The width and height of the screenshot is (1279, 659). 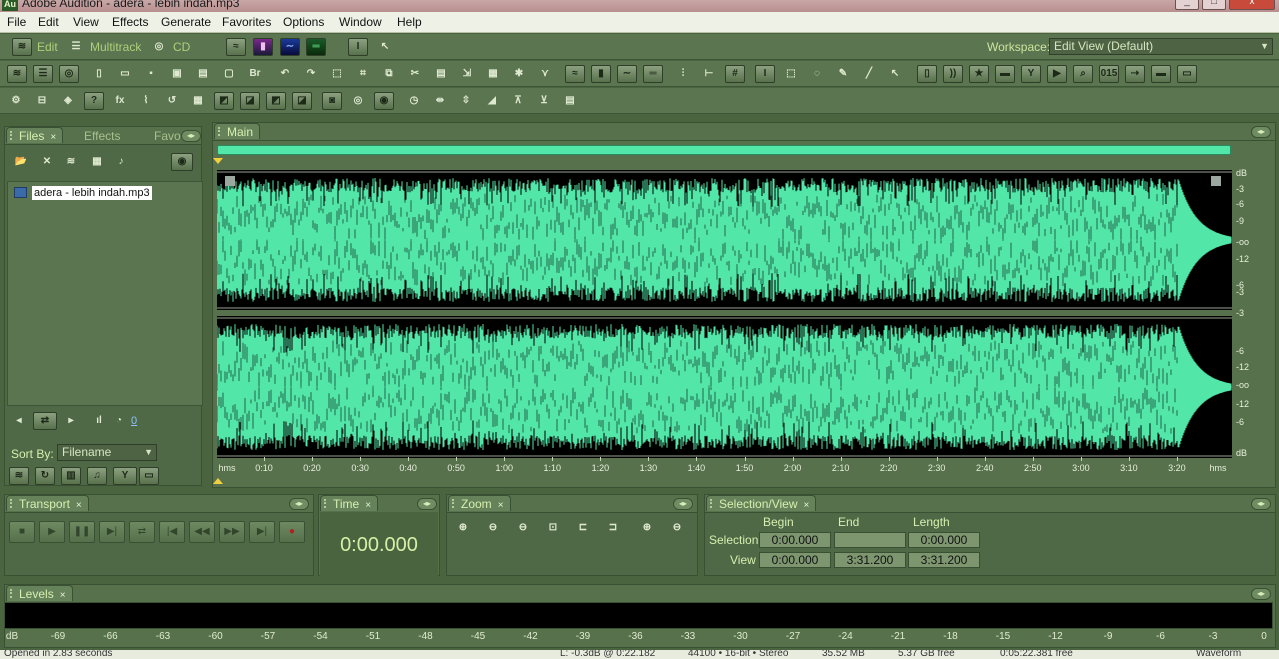 I want to click on filter-fx-icon: ◪, so click(x=302, y=101).